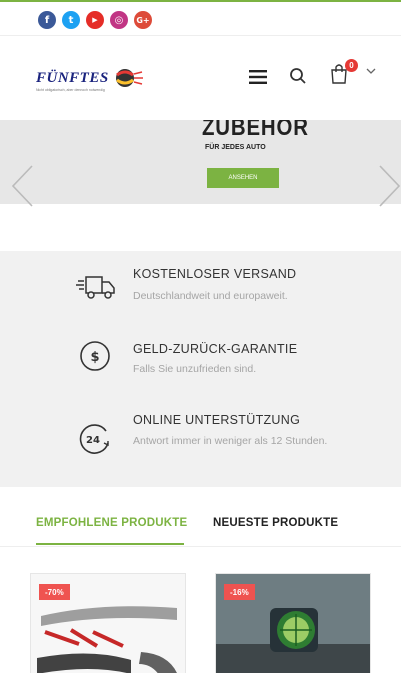 The height and width of the screenshot is (673, 401). Describe the element at coordinates (215, 274) in the screenshot. I see `feature-title: KOSTENLOSER VERSAND` at that location.